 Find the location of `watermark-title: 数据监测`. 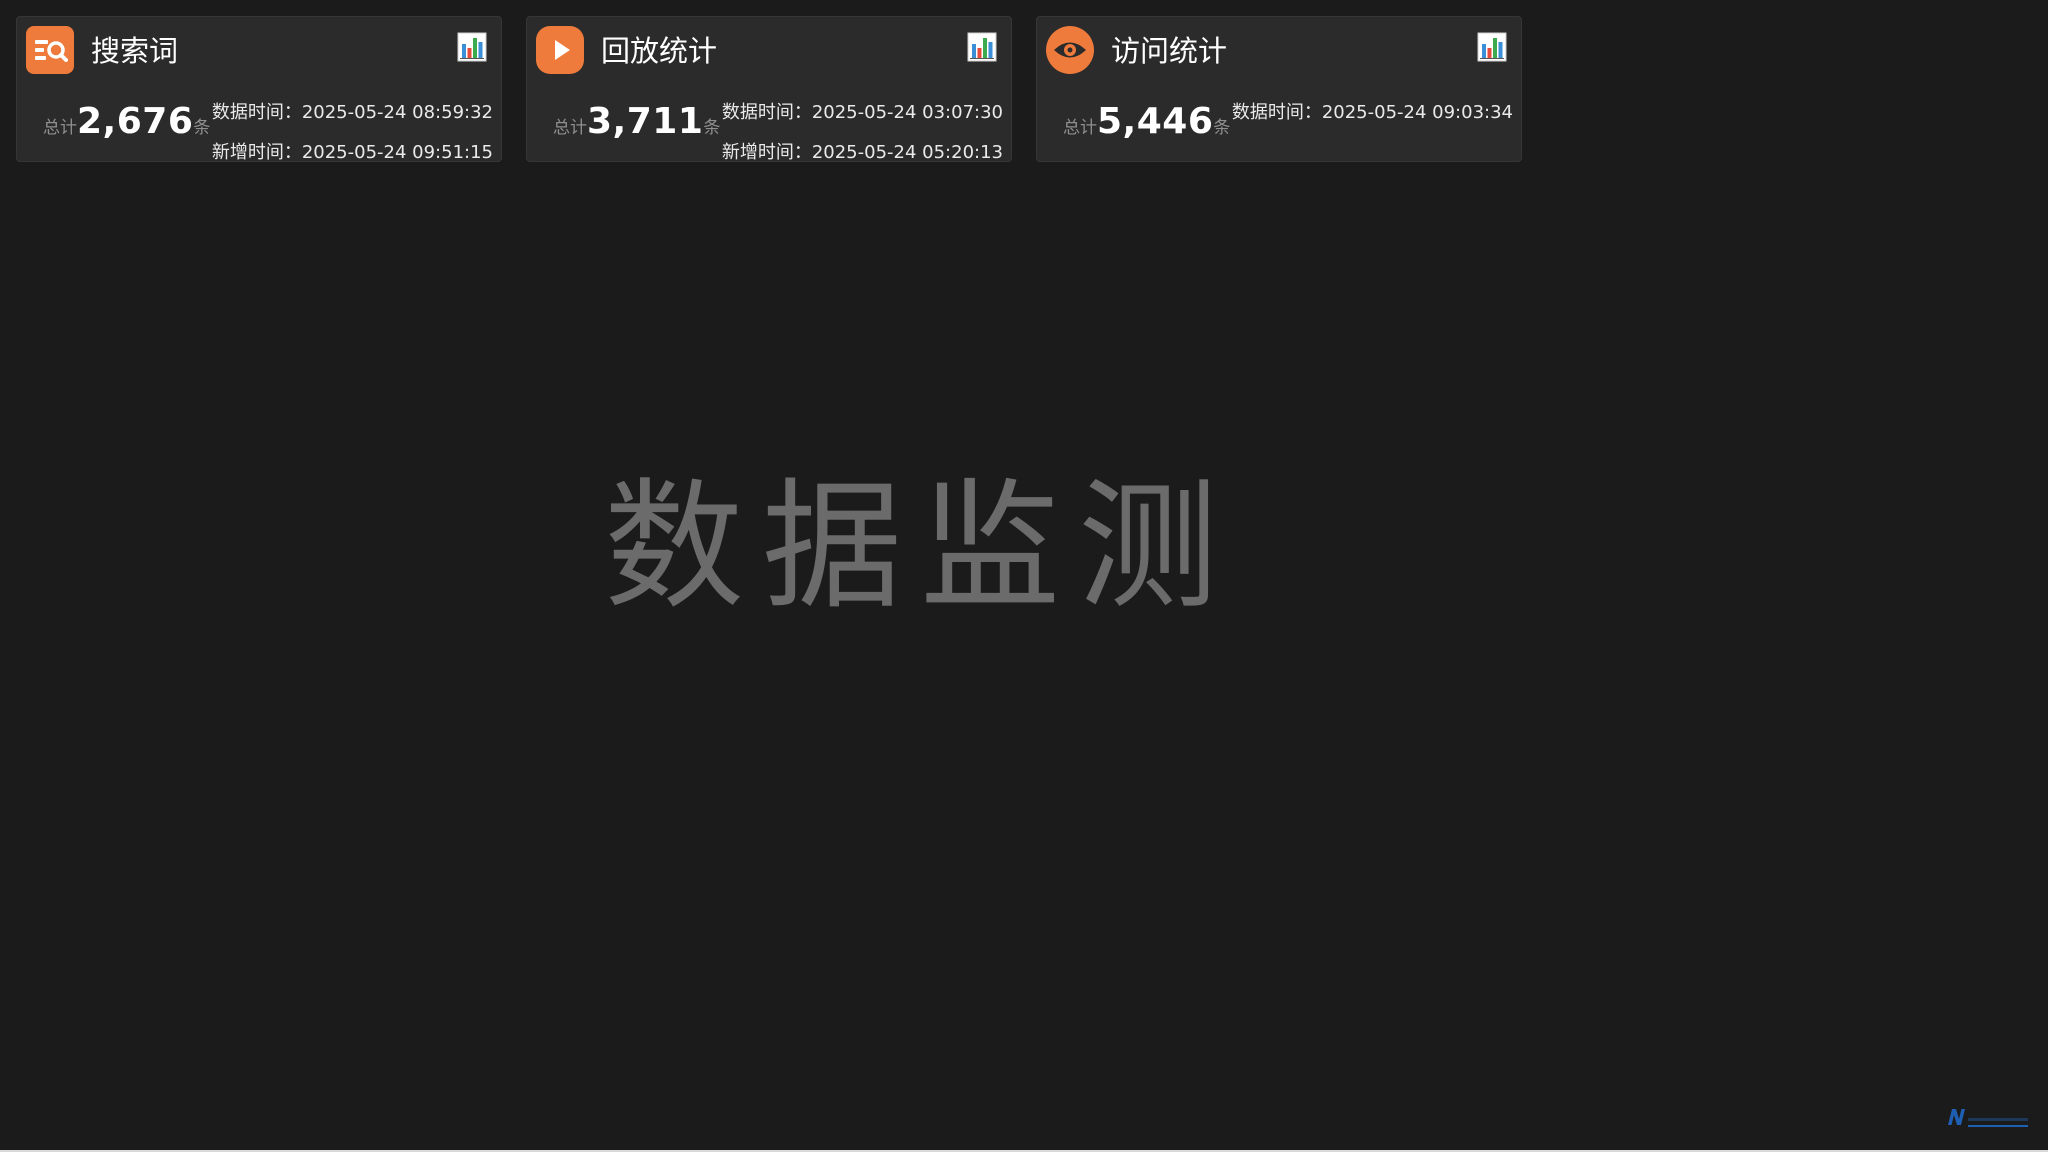

watermark-title: 数据监测 is located at coordinates (919, 547).